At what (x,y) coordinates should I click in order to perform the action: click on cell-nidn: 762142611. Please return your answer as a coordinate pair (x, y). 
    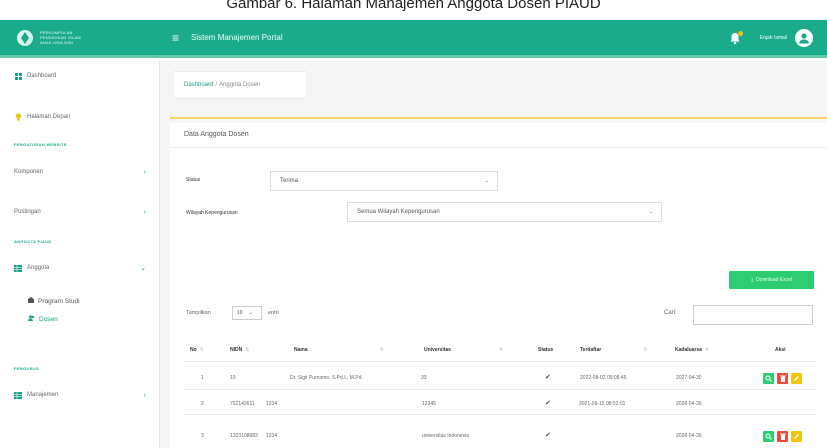
    Looking at the image, I should click on (242, 404).